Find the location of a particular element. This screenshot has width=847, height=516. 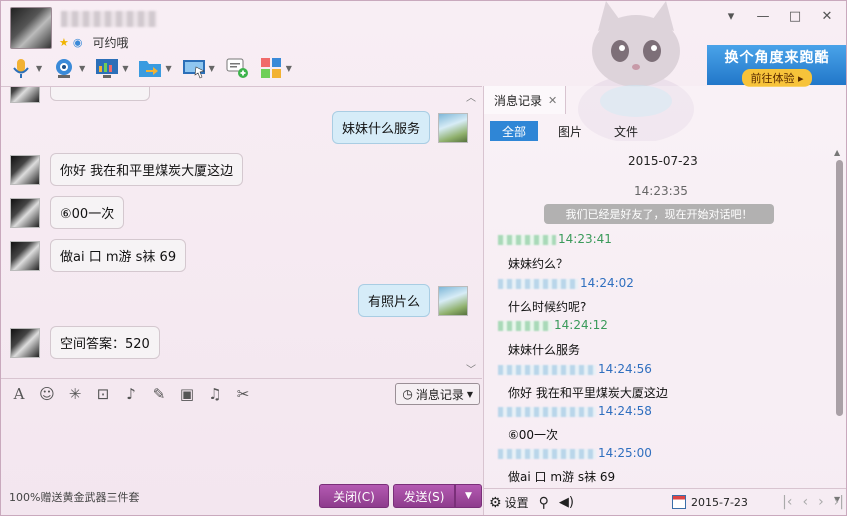

date-picker: 2015-7-23 is located at coordinates (710, 502).